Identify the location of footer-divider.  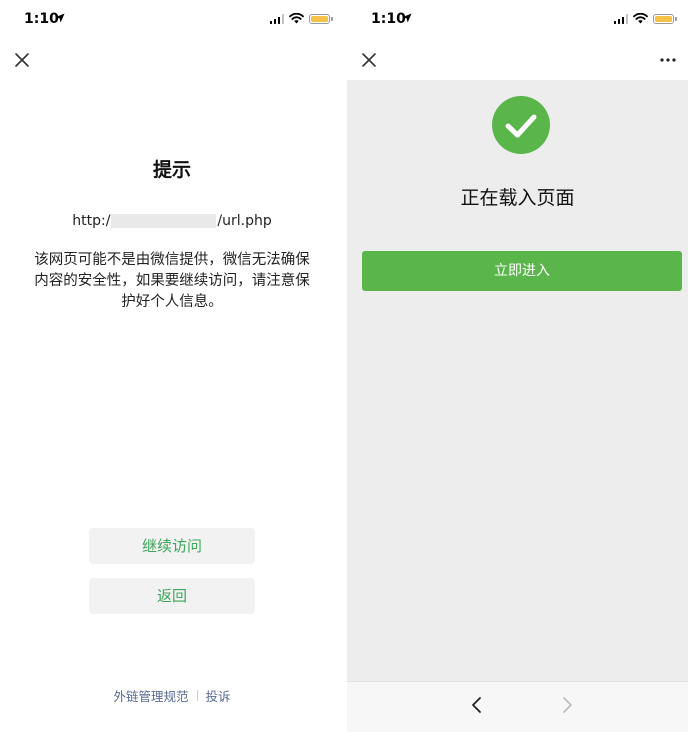
(197, 695).